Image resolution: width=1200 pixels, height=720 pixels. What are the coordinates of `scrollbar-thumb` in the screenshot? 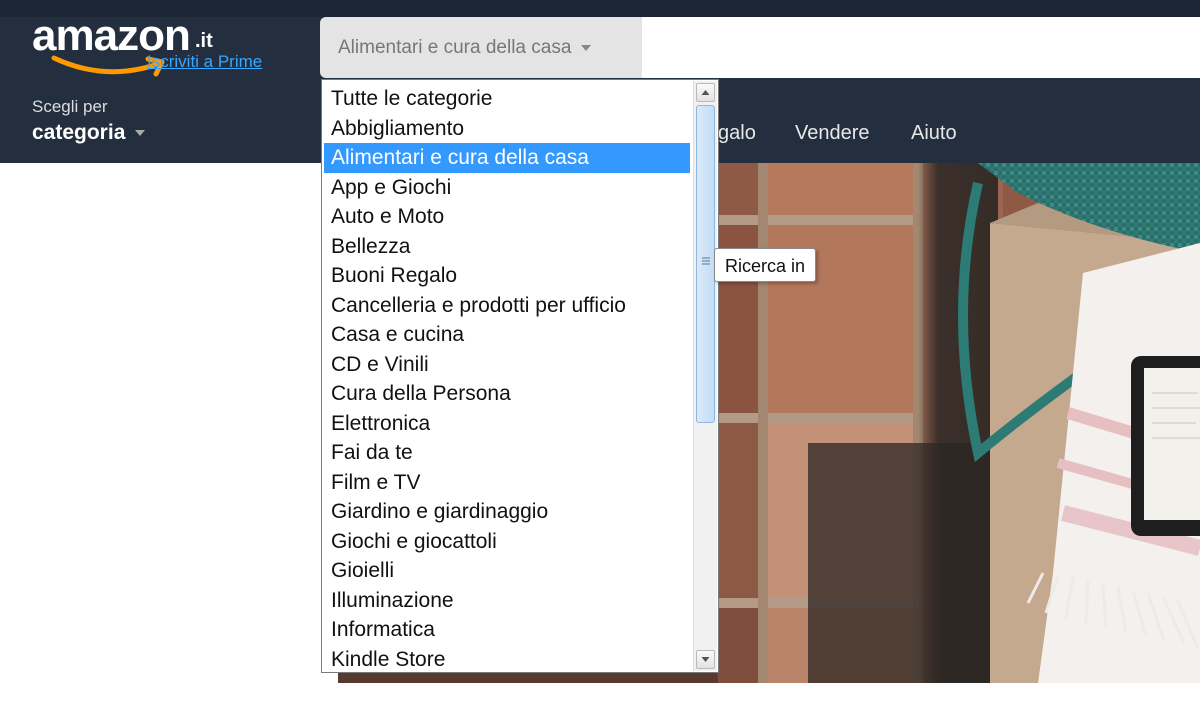 It's located at (705, 264).